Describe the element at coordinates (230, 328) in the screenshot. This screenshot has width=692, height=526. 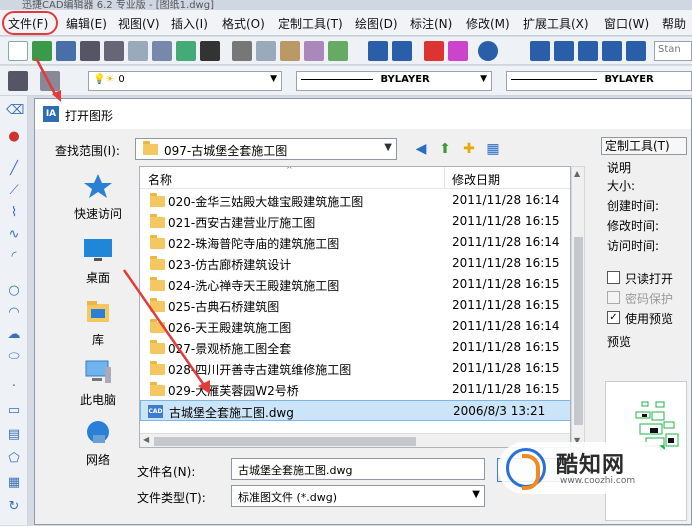
I see `file-name: 026-天王殿建筑施工图` at that location.